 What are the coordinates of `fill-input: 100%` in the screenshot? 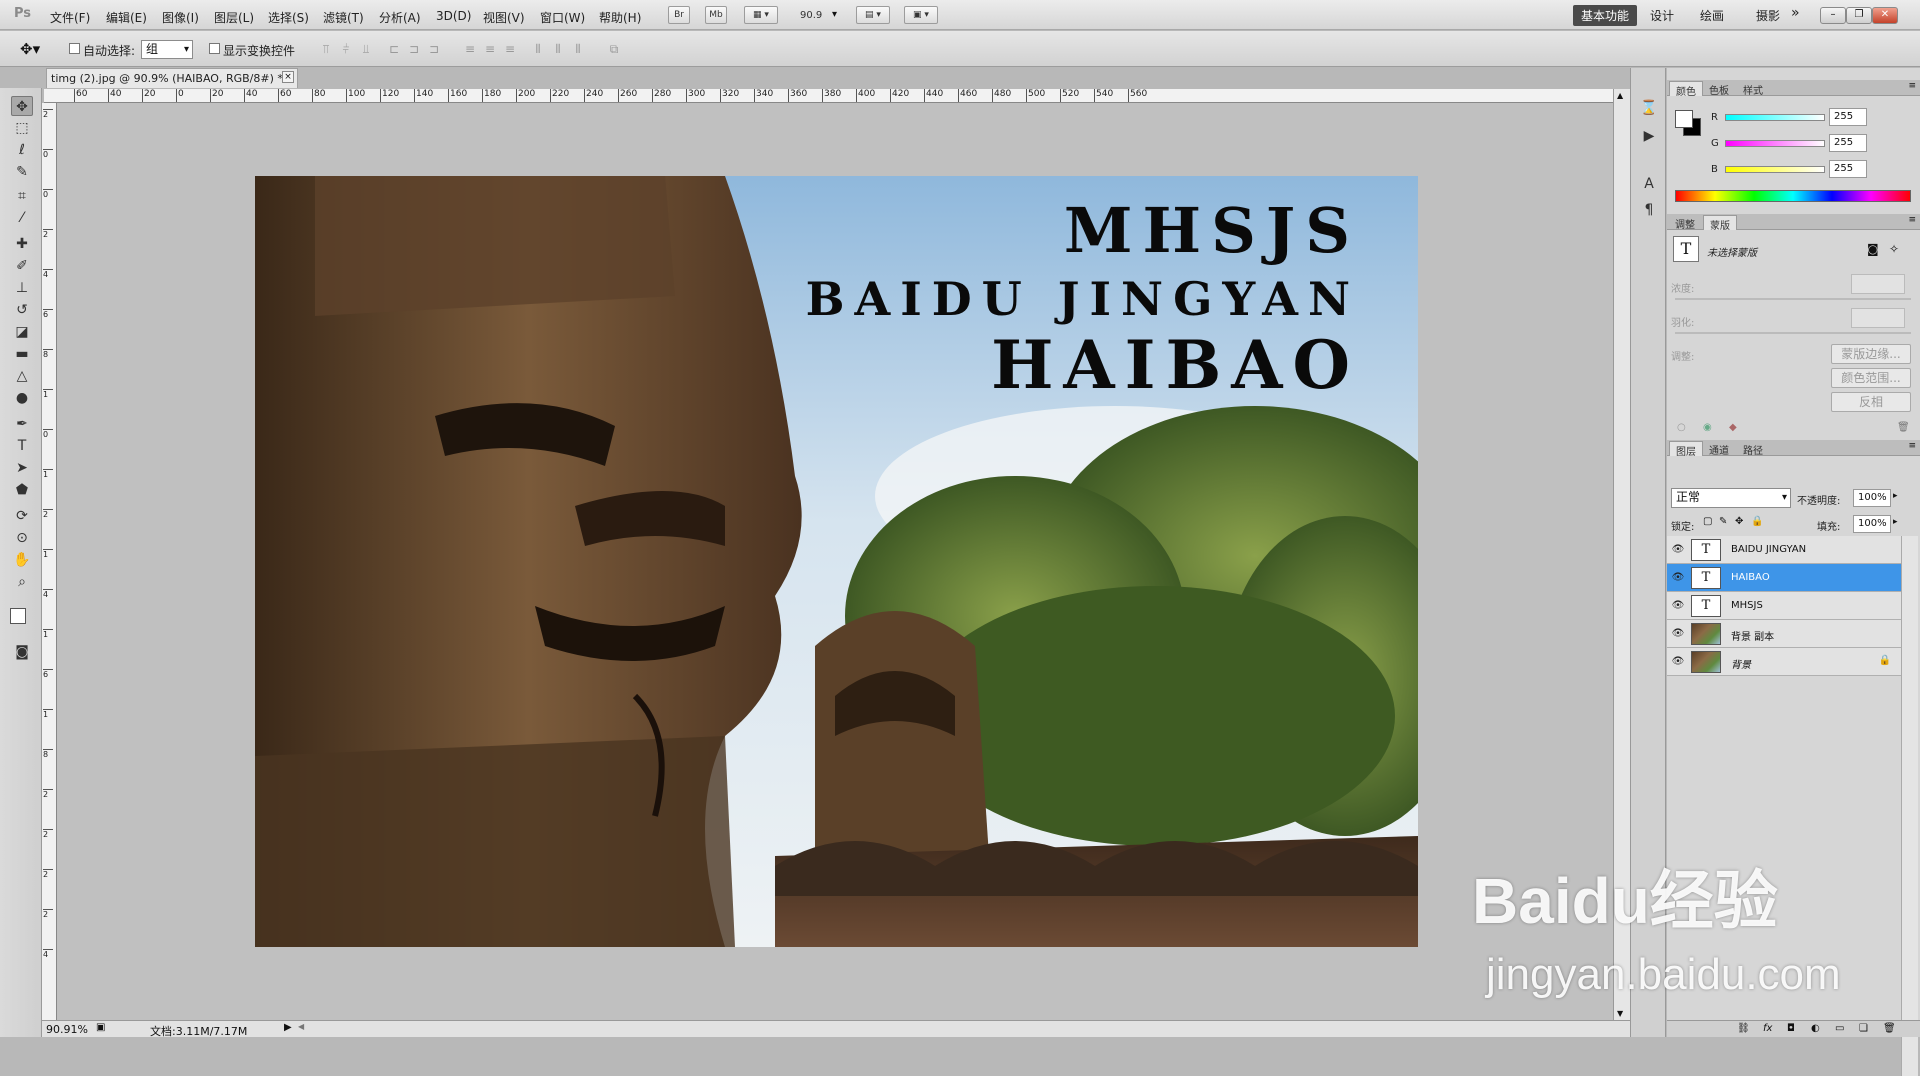 It's located at (1872, 524).